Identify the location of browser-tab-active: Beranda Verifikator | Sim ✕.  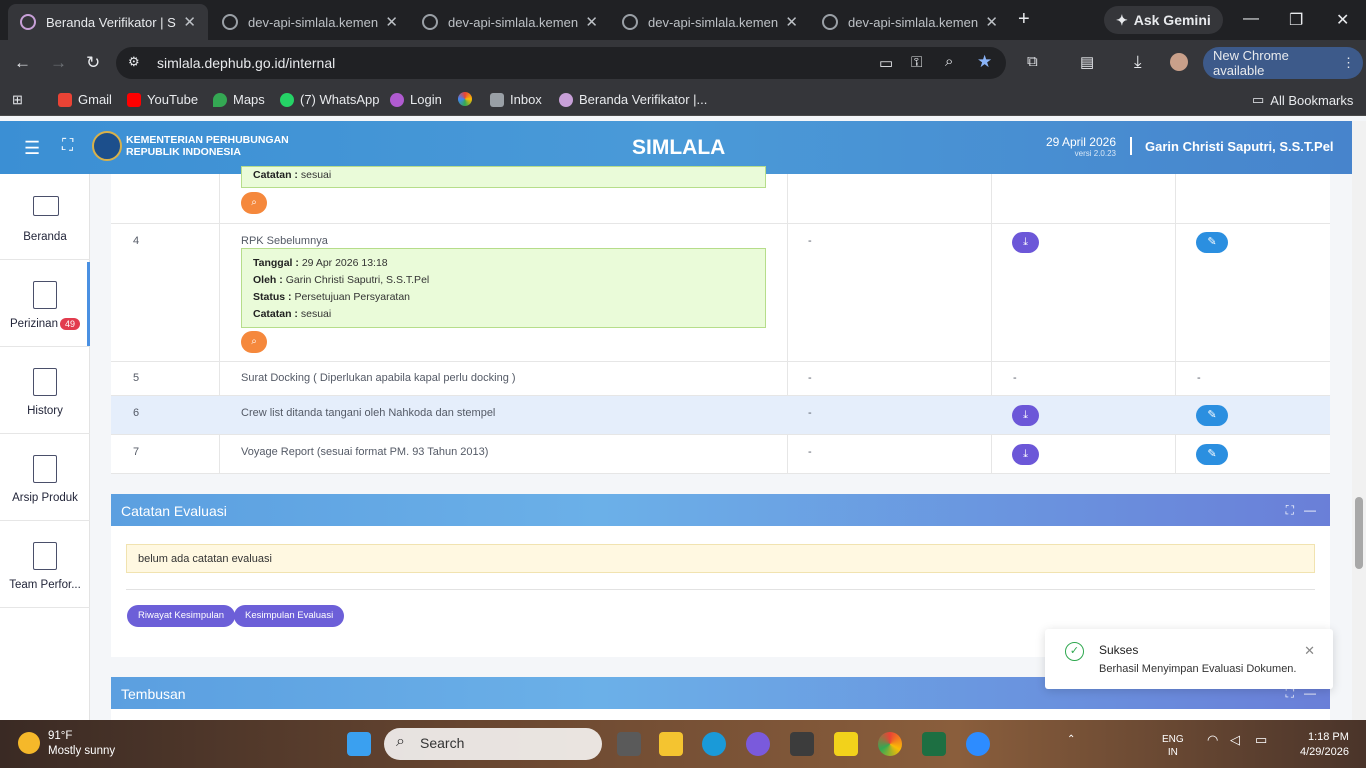
(108, 22).